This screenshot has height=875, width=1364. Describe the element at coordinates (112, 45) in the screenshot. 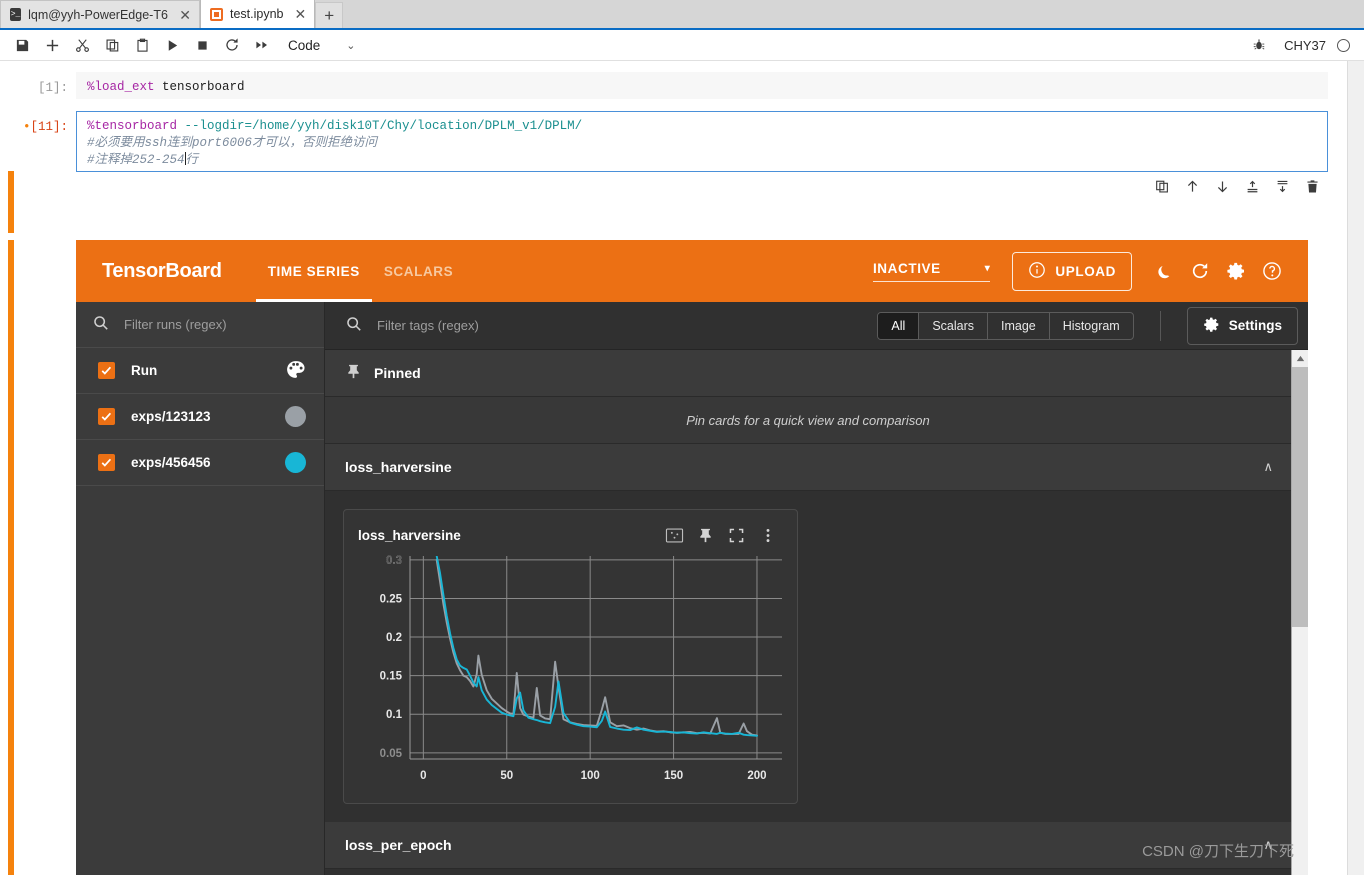

I see `copy-icon` at that location.